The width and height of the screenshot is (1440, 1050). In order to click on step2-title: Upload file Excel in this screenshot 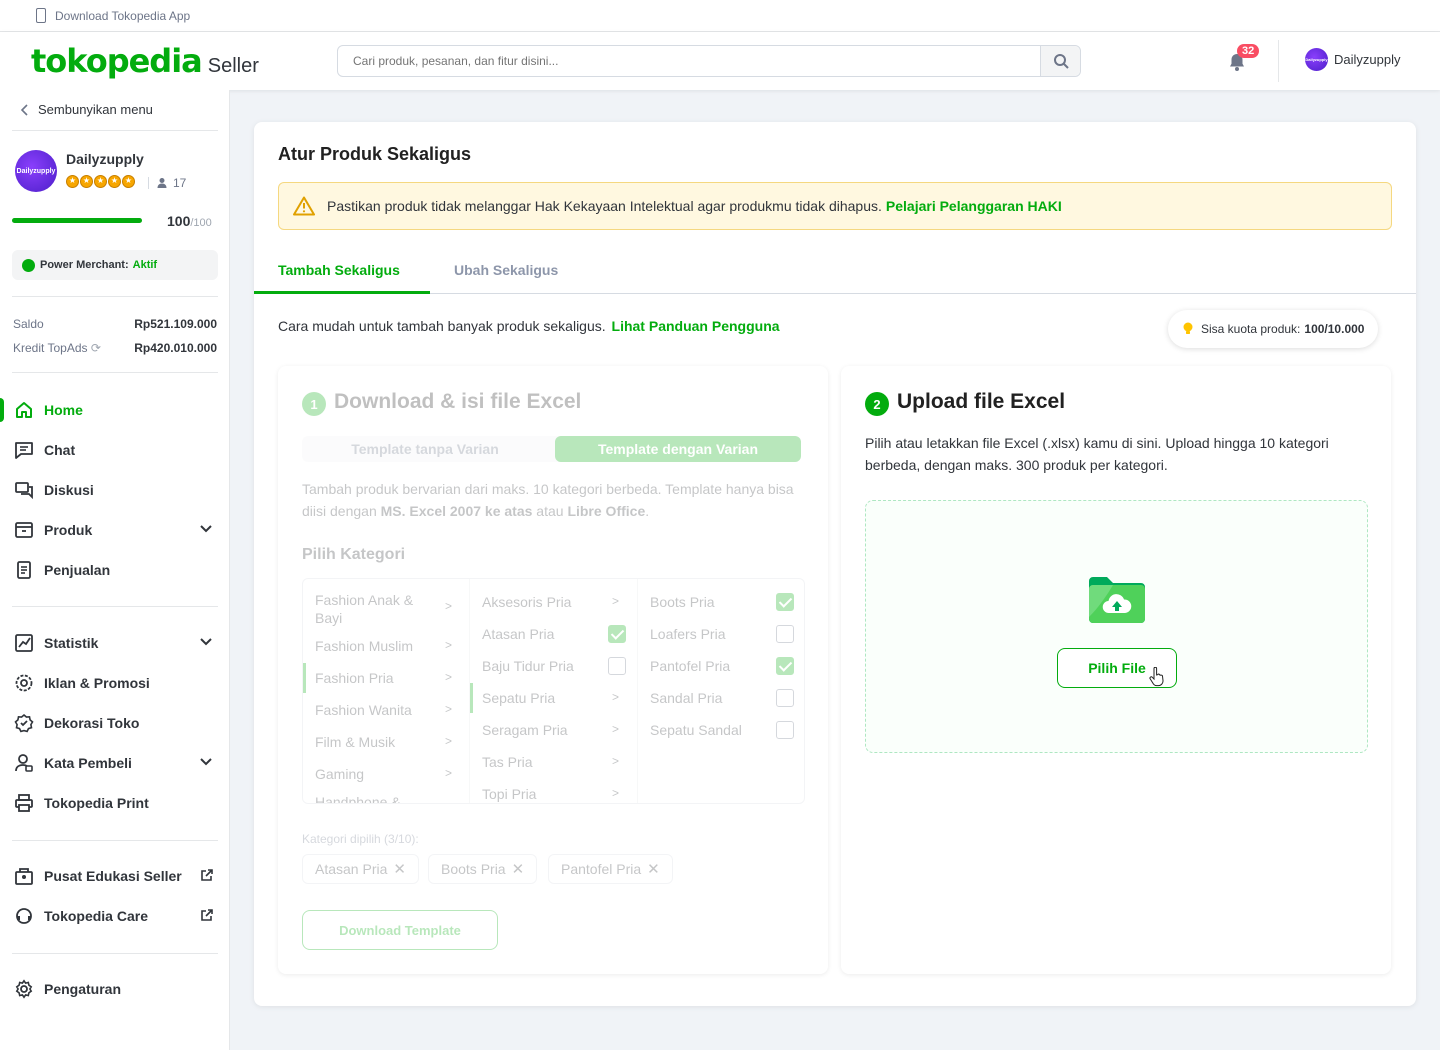, I will do `click(981, 401)`.